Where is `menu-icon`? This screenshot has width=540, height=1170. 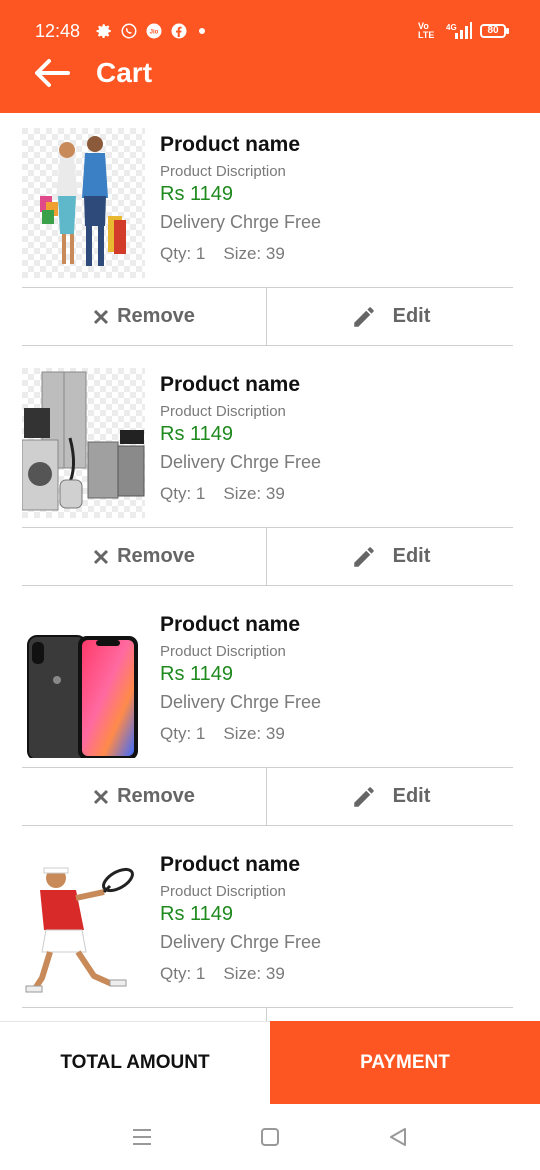
menu-icon is located at coordinates (142, 1137).